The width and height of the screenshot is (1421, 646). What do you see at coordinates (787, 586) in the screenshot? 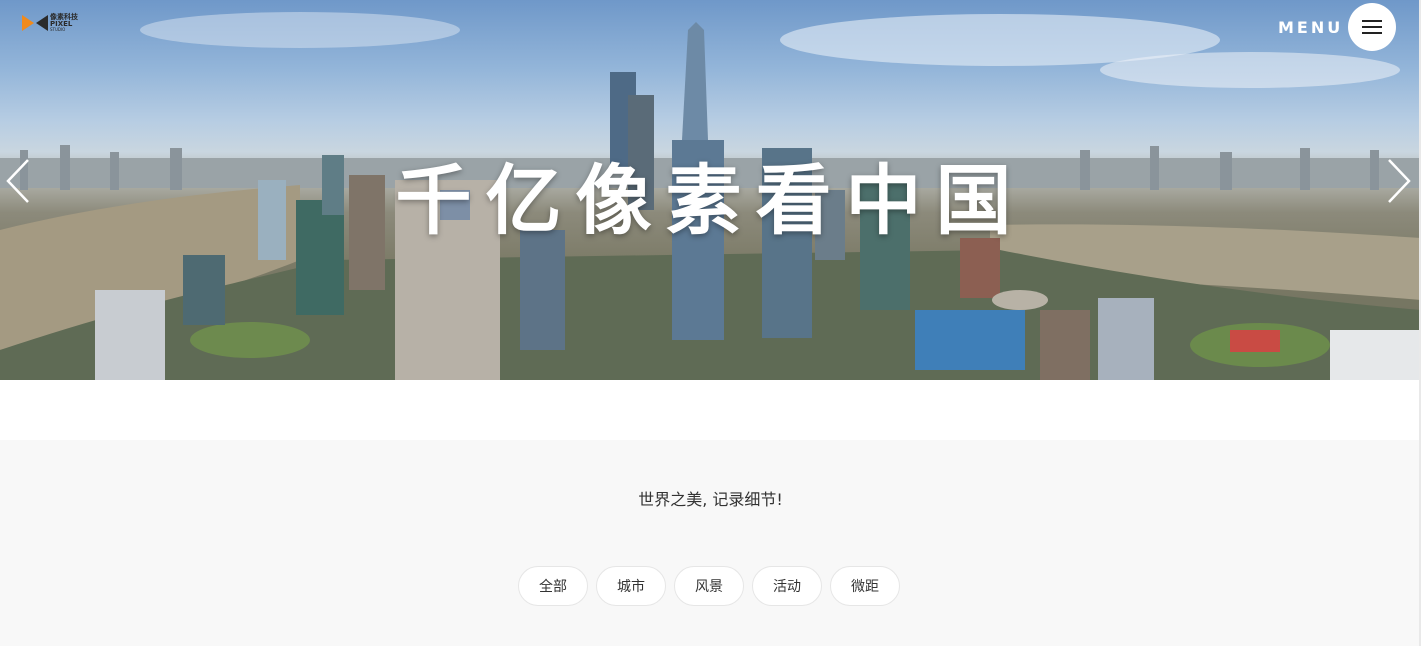
I see `filter-event-button: 活动` at bounding box center [787, 586].